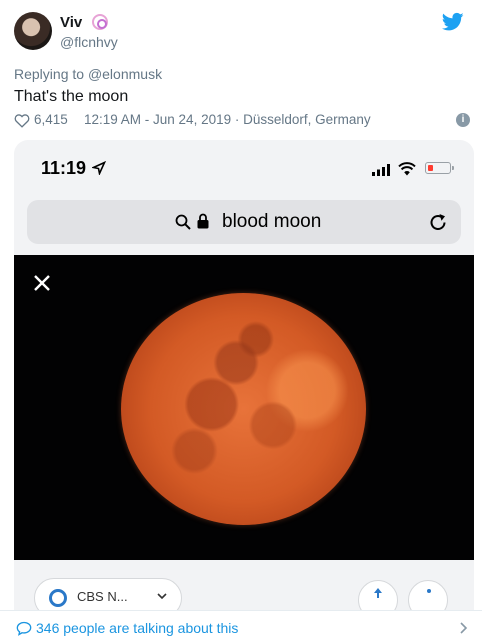  Describe the element at coordinates (22, 120) in the screenshot. I see `heart-icon` at that location.